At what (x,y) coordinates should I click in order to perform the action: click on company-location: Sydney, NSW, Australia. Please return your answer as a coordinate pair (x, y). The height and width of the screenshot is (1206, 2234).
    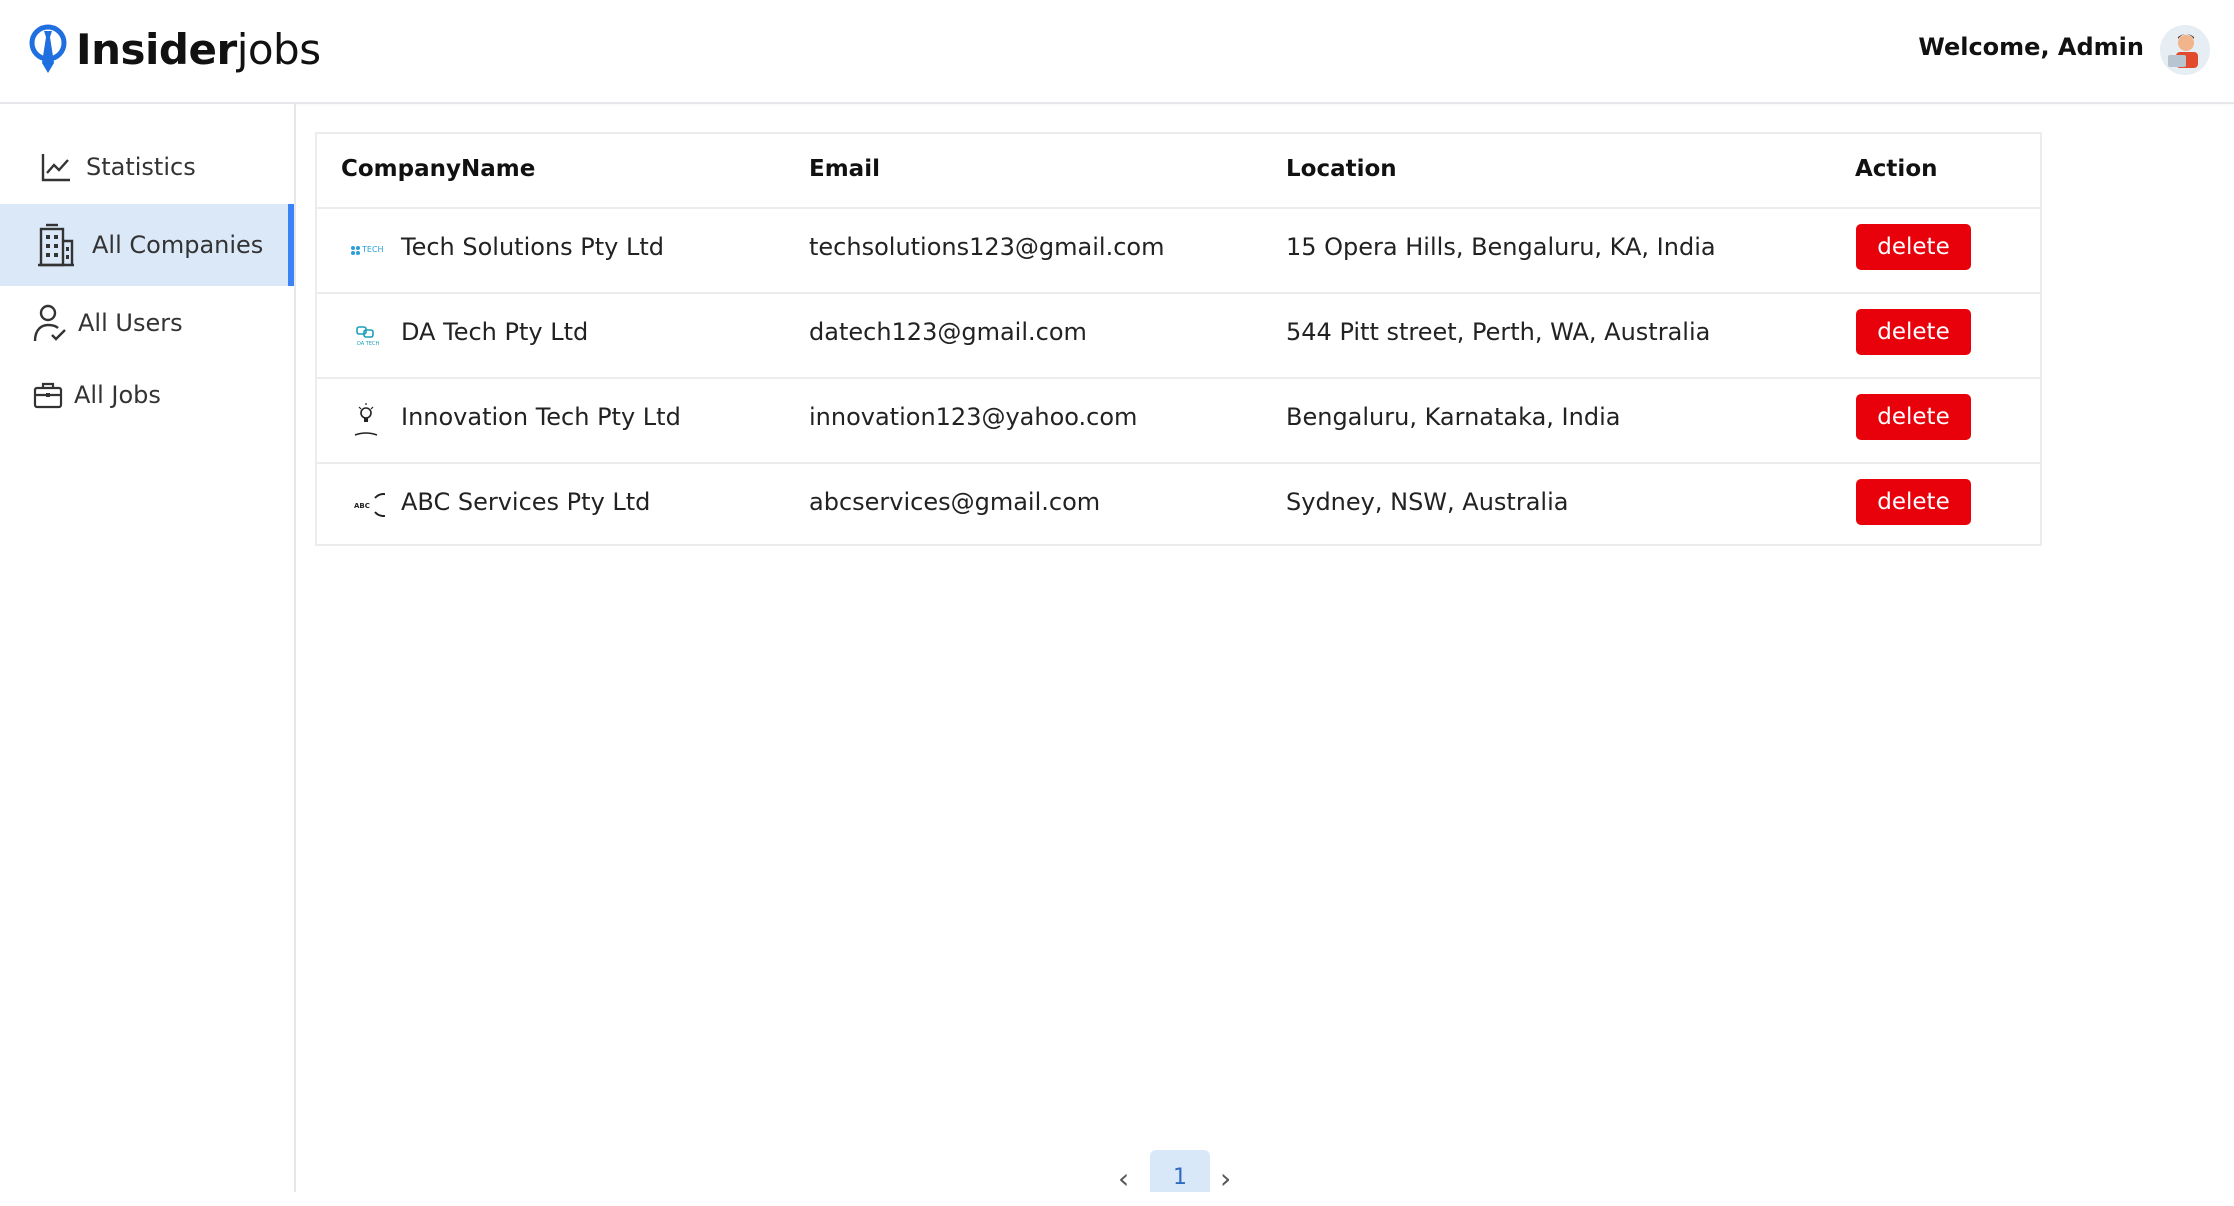
    Looking at the image, I should click on (1427, 502).